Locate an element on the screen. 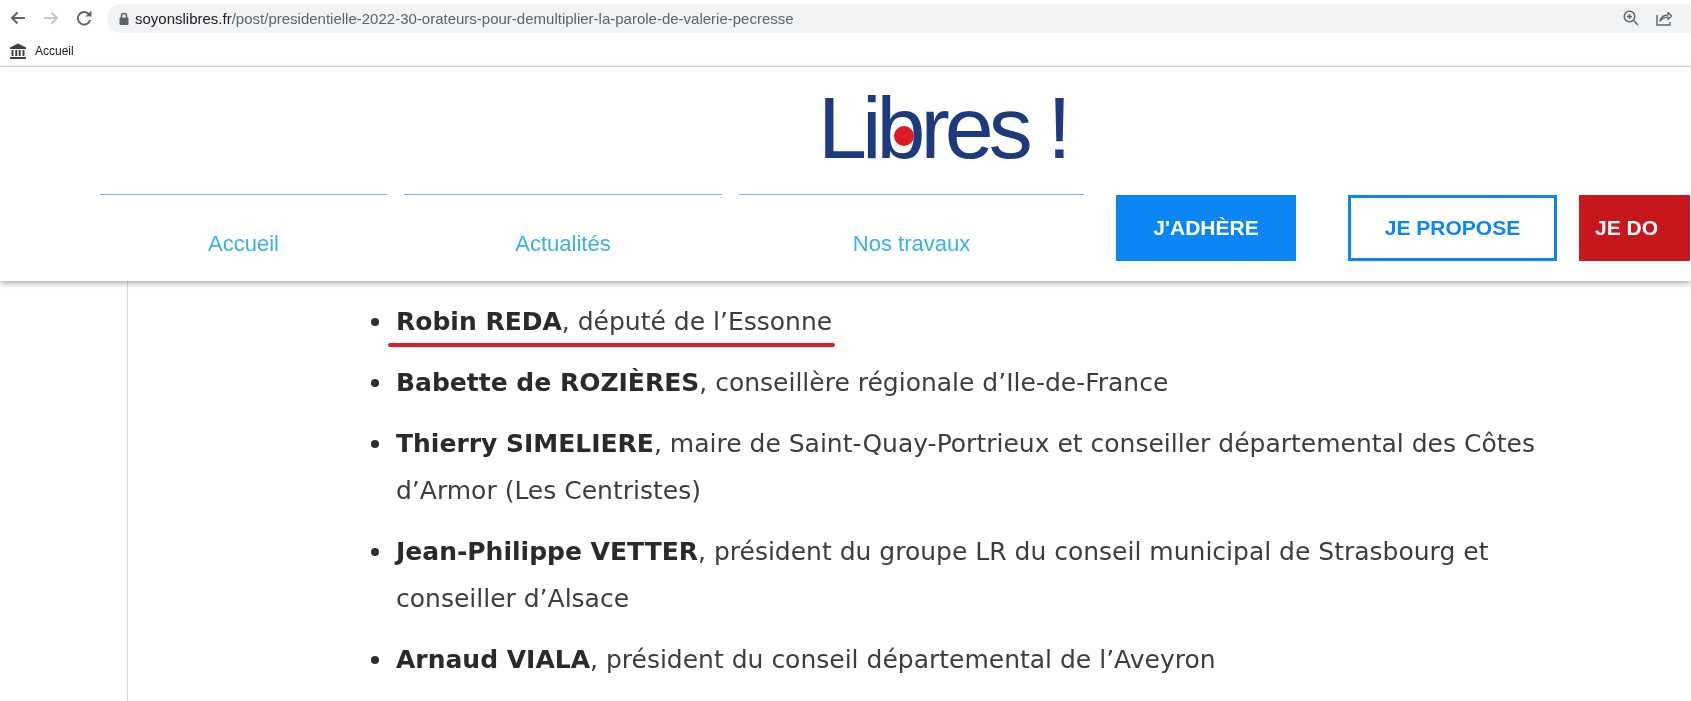 The width and height of the screenshot is (1691, 701). url-domain: soyonslibres.fr is located at coordinates (183, 18).